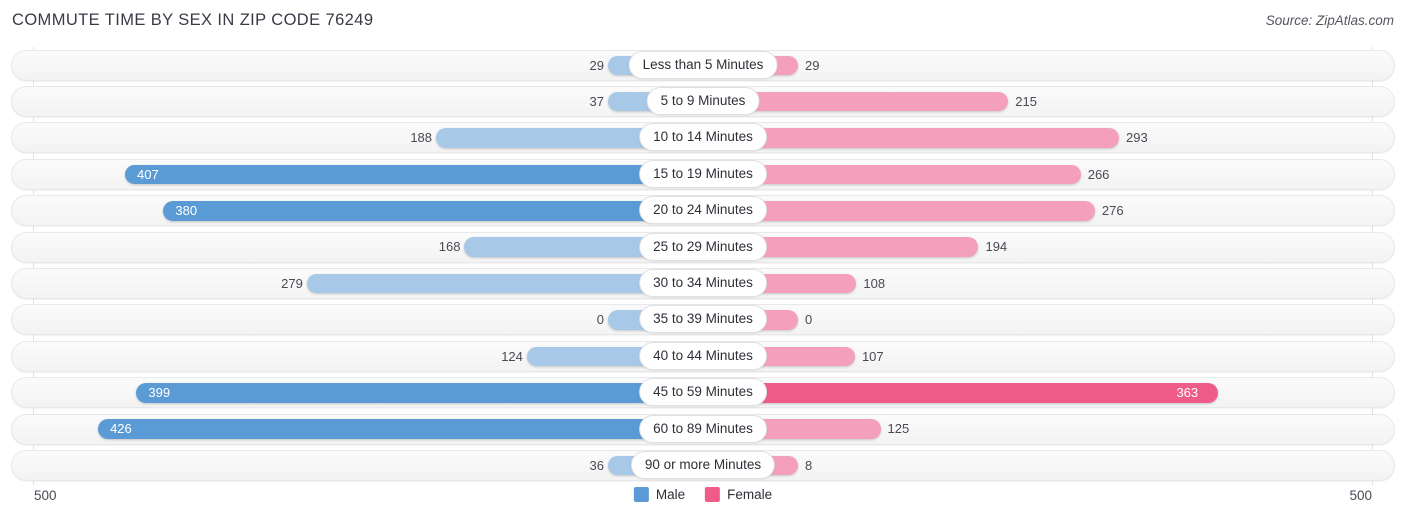 The height and width of the screenshot is (523, 1406). Describe the element at coordinates (1360, 495) in the screenshot. I see `axis-max-right: 500` at that location.